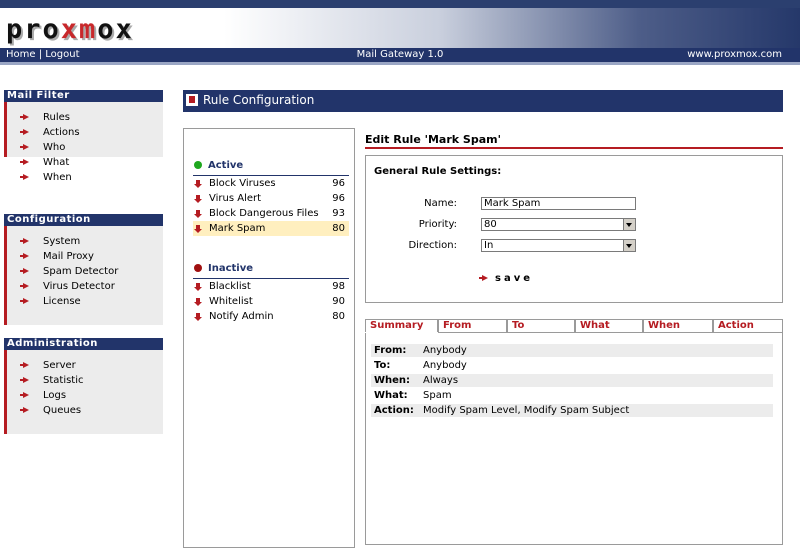  What do you see at coordinates (69, 241) in the screenshot?
I see `sidebar-item-system: System` at bounding box center [69, 241].